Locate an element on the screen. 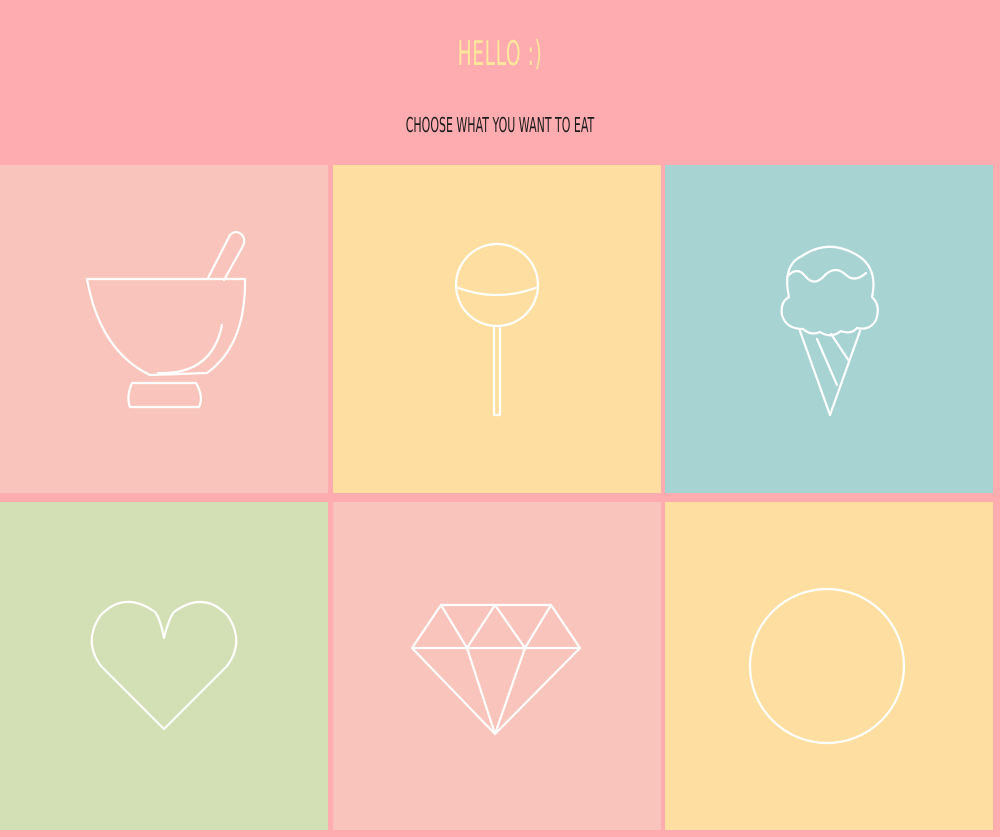  lollipop-icon is located at coordinates (497, 329).